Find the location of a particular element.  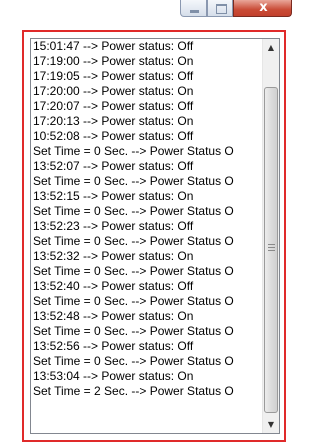

vertical-scrollbar: ▲ ▼ is located at coordinates (270, 236).